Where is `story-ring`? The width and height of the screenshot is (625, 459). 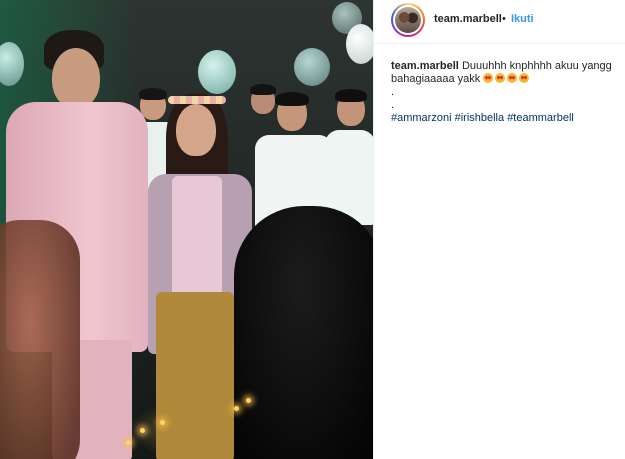
story-ring is located at coordinates (408, 20).